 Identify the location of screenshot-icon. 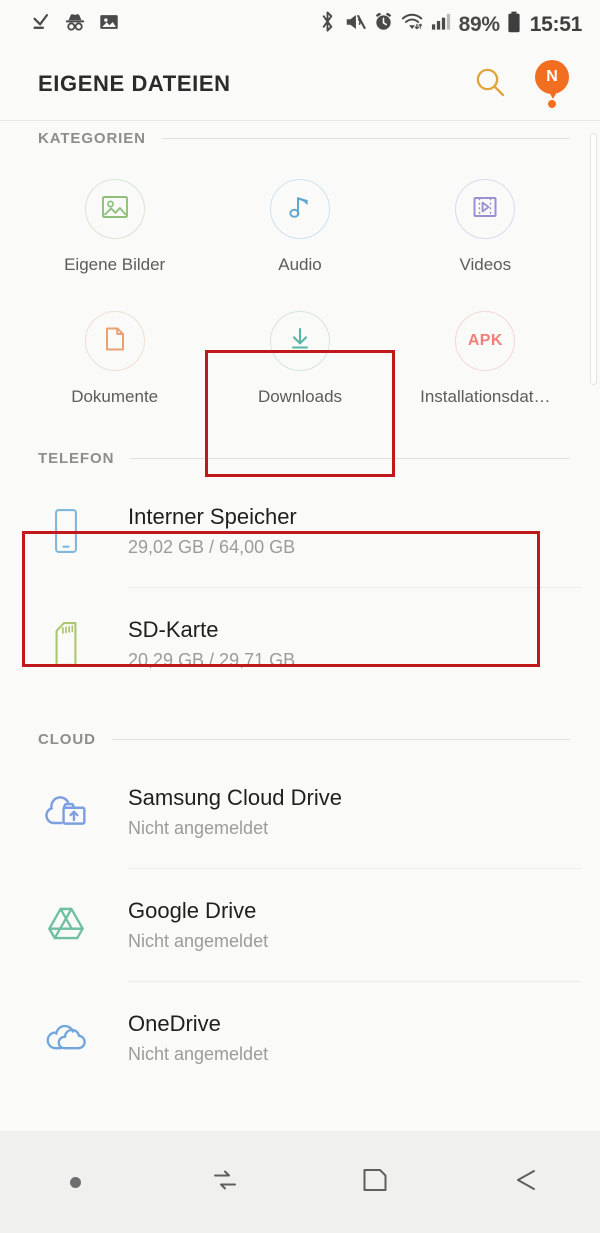
(109, 24).